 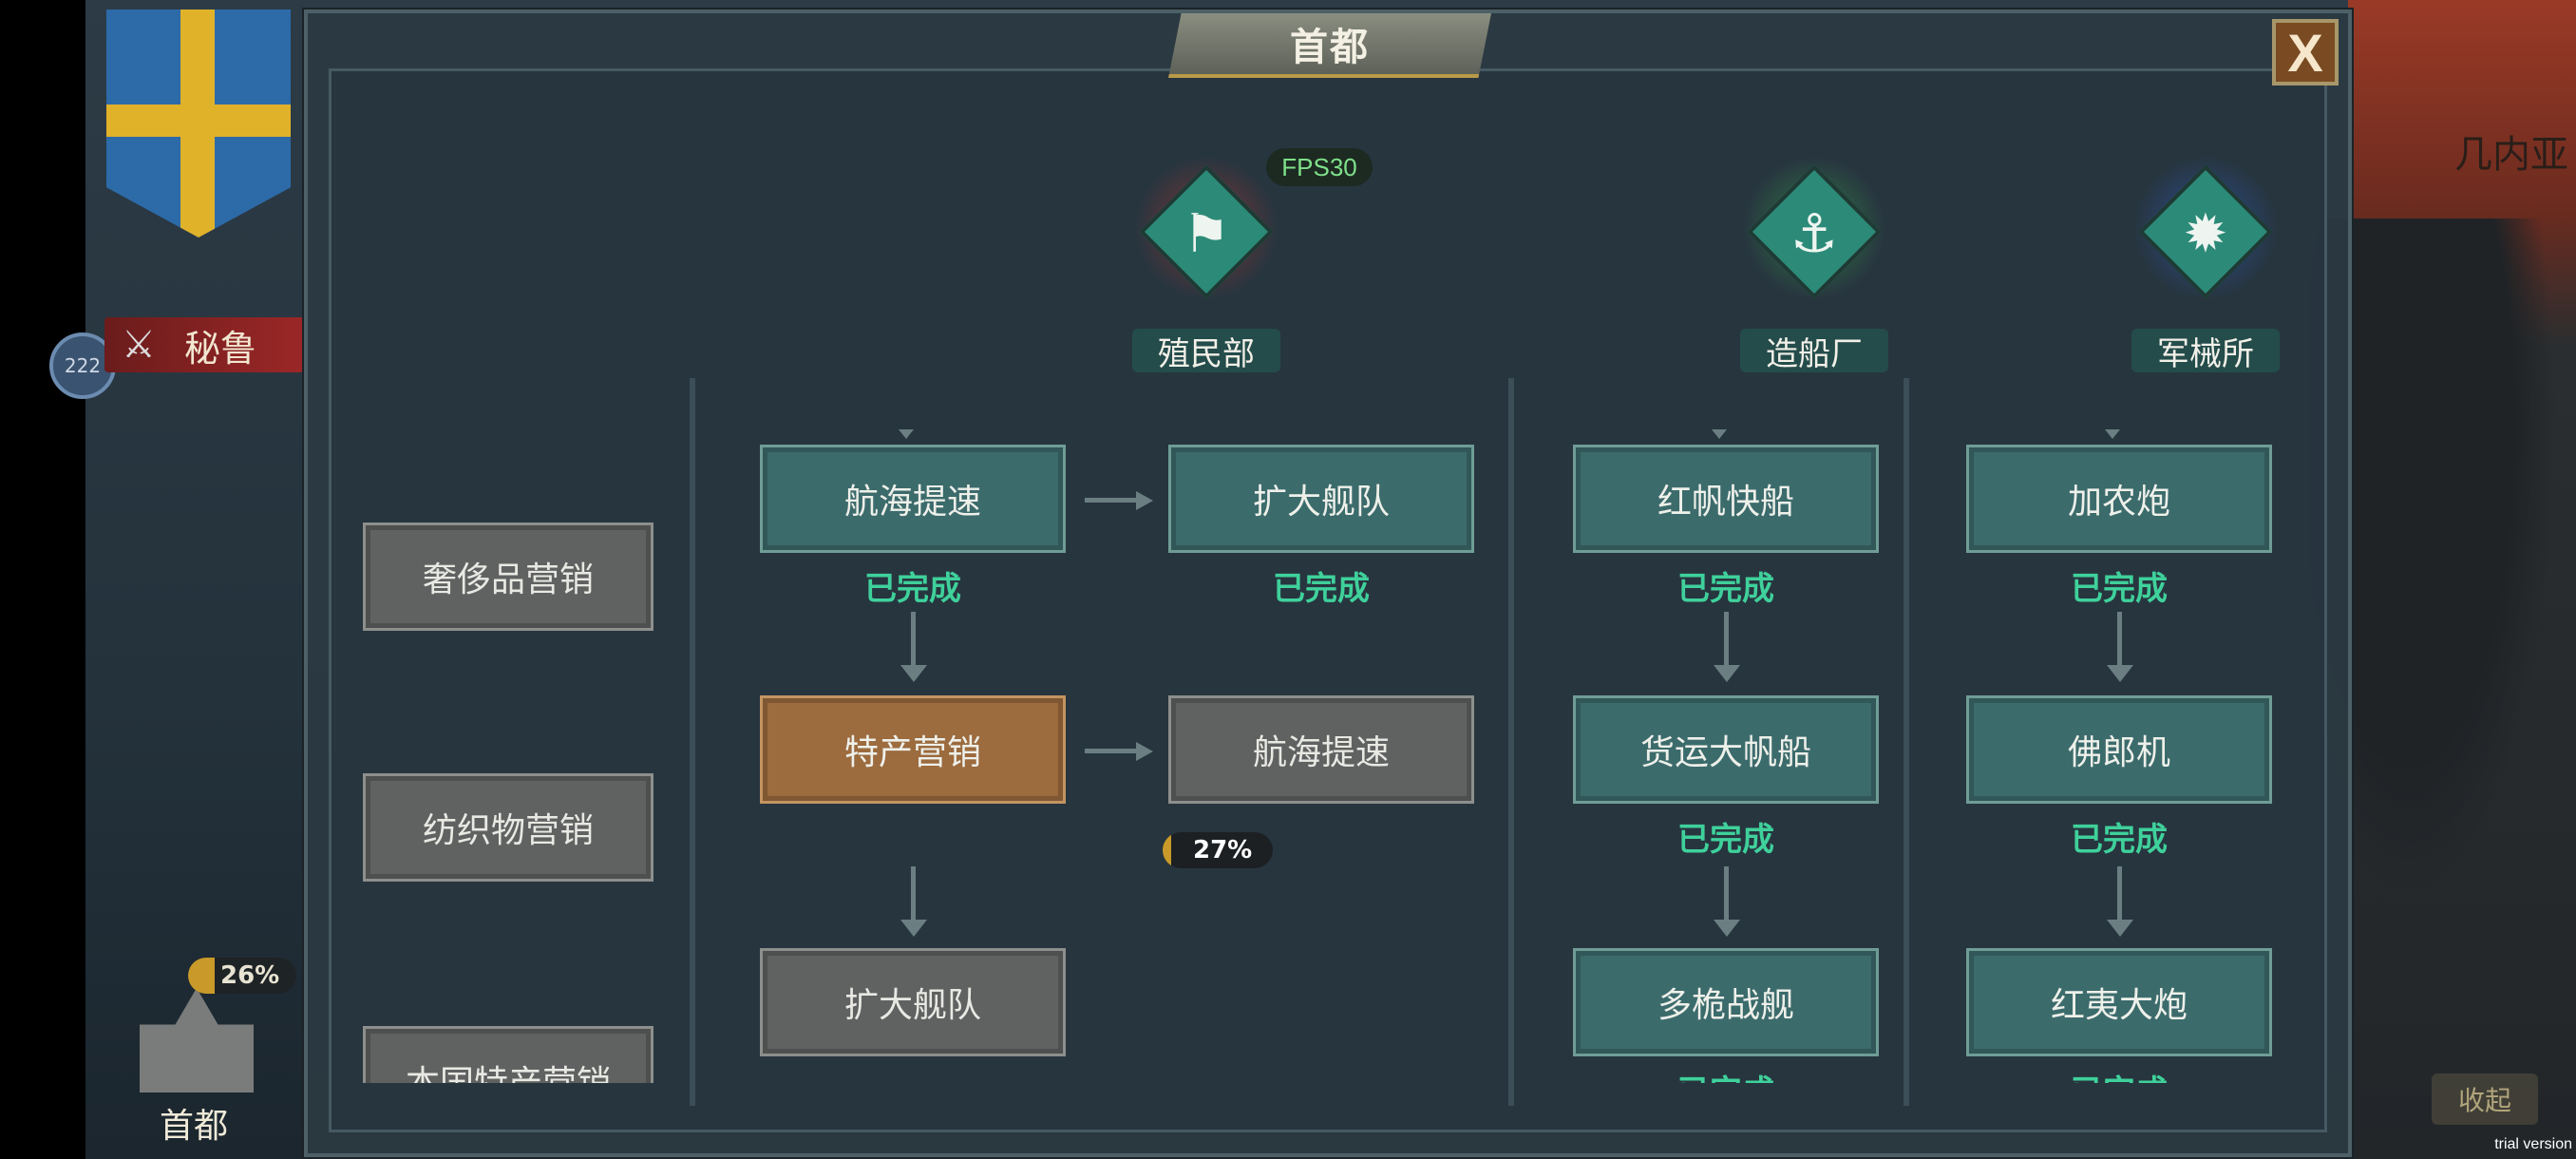 I want to click on enemy-nation-tag: ⚔ 秘鲁, so click(x=204, y=344).